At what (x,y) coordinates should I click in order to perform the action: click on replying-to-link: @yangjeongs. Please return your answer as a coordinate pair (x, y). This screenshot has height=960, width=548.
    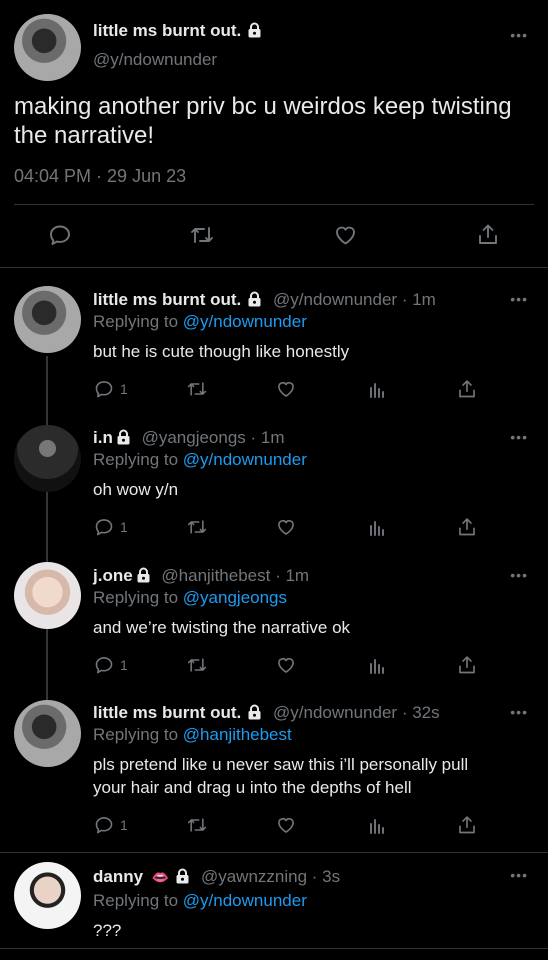
    Looking at the image, I should click on (235, 597).